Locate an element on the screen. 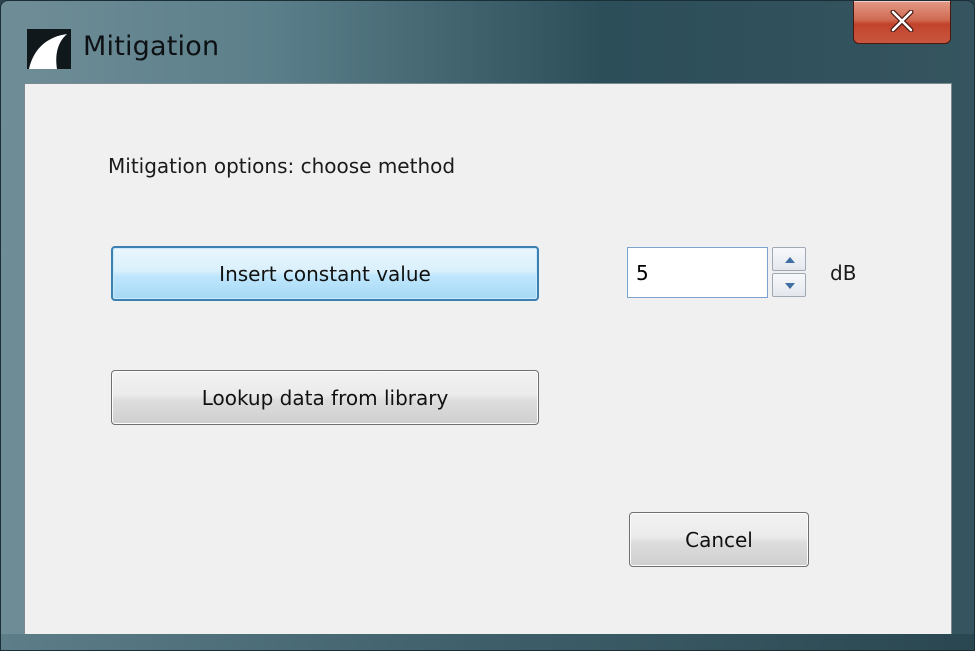 The width and height of the screenshot is (975, 651). cancel-button: Cancel is located at coordinates (719, 539).